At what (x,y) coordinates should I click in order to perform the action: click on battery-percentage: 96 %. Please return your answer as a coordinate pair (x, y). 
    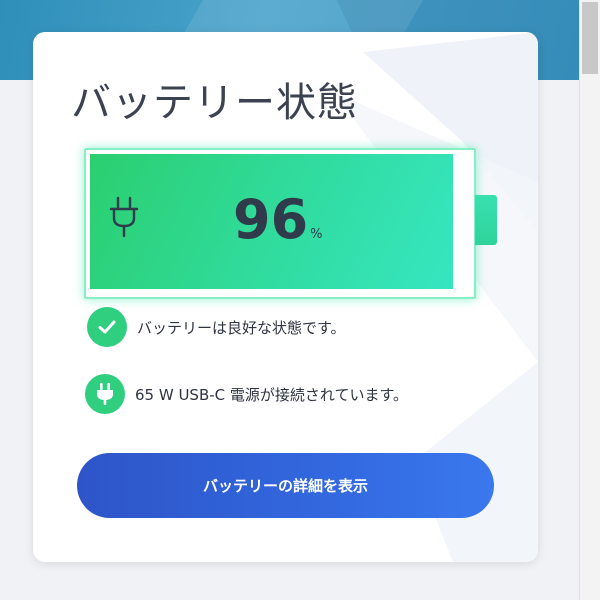
    Looking at the image, I should click on (278, 220).